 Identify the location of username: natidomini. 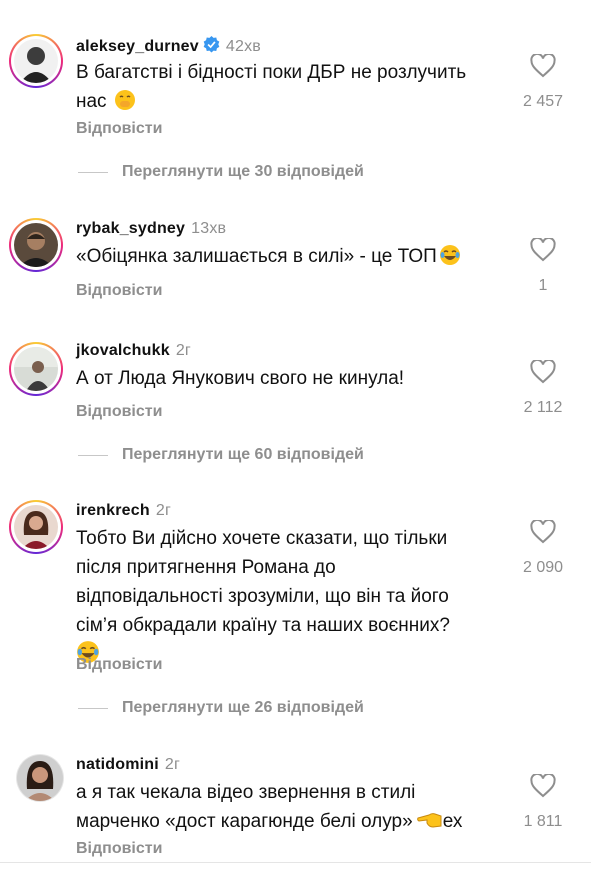
(117, 764).